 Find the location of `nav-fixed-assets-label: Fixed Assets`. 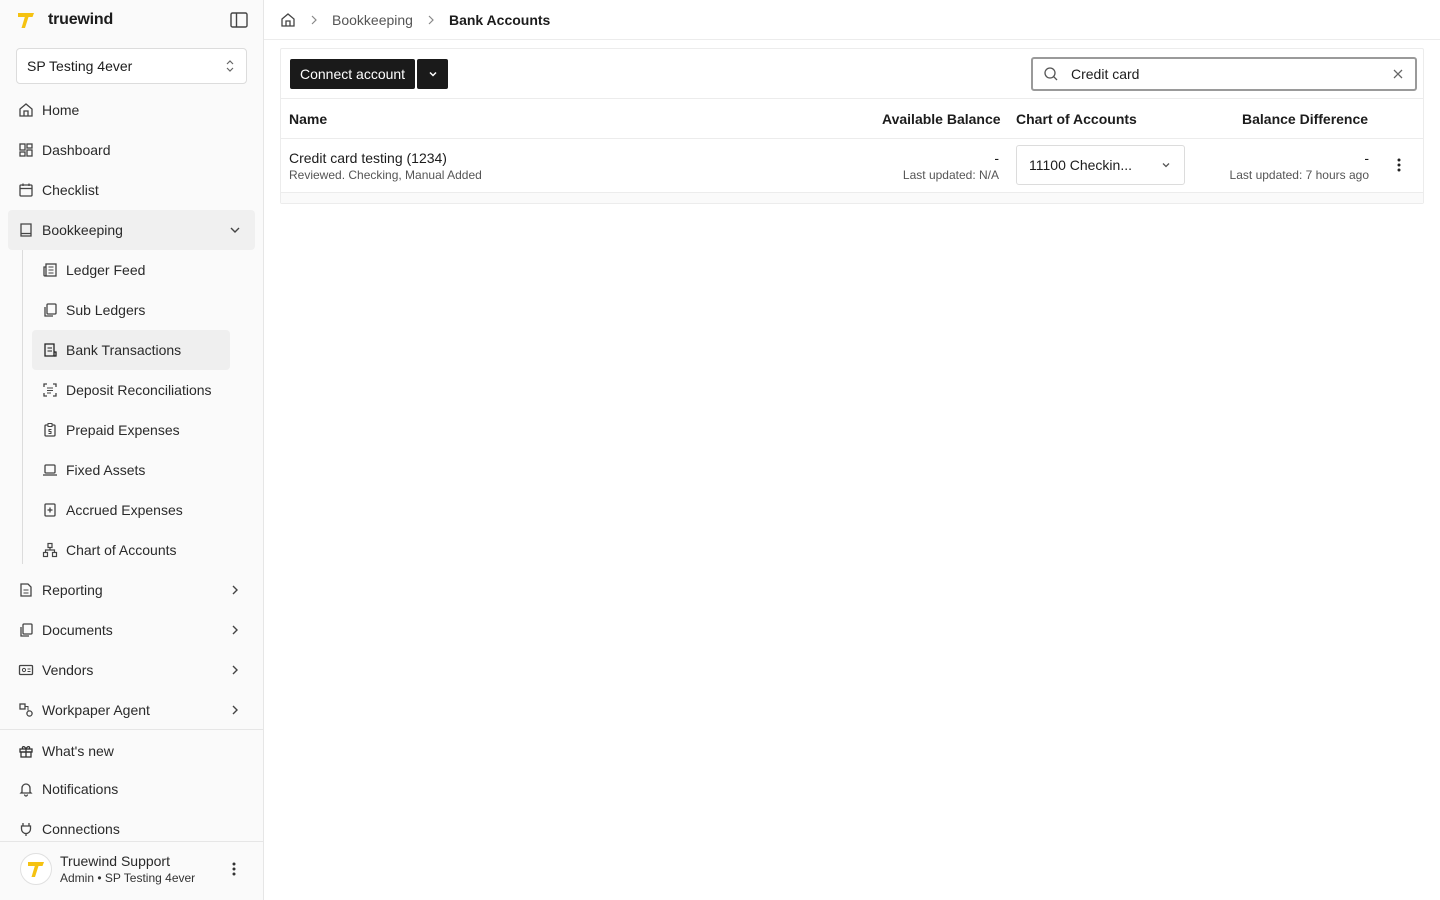

nav-fixed-assets-label: Fixed Assets is located at coordinates (106, 470).